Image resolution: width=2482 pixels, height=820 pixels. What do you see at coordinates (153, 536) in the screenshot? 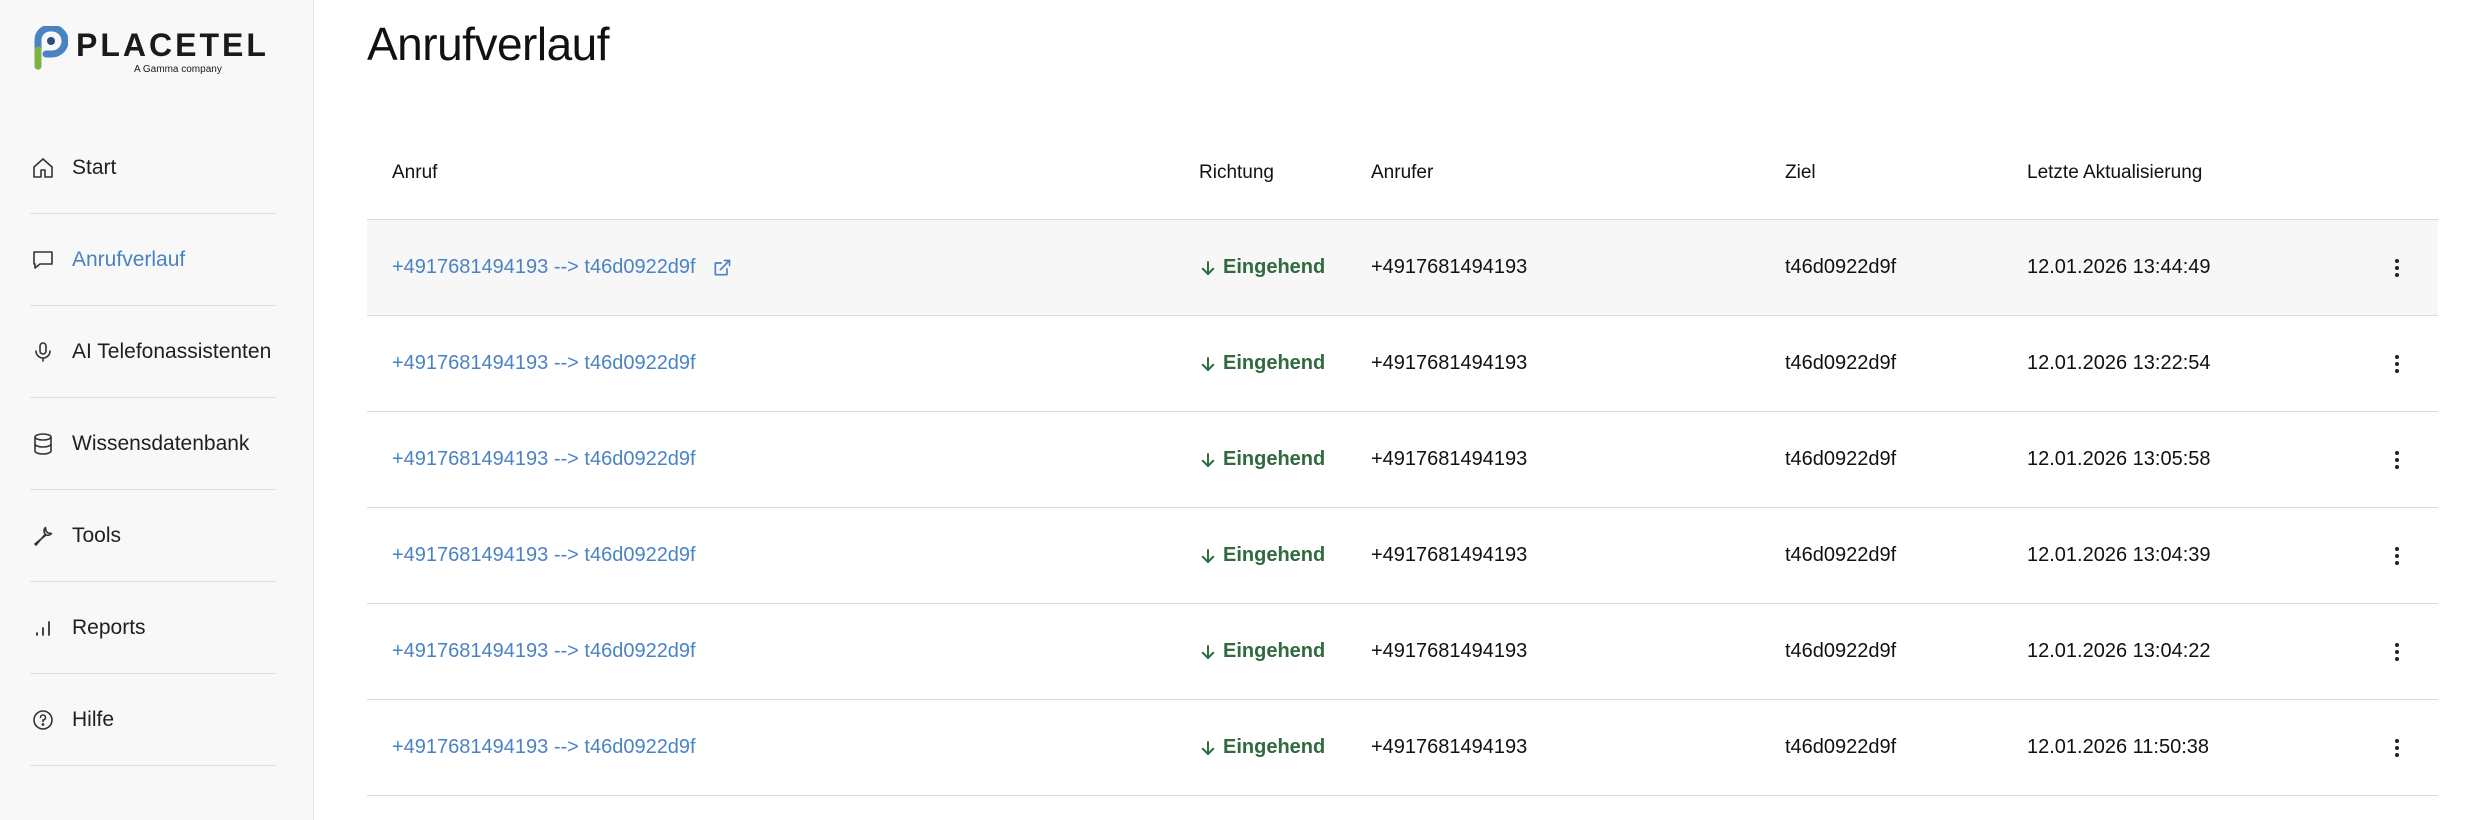
I see `sidebar-item-tools: Tools` at bounding box center [153, 536].